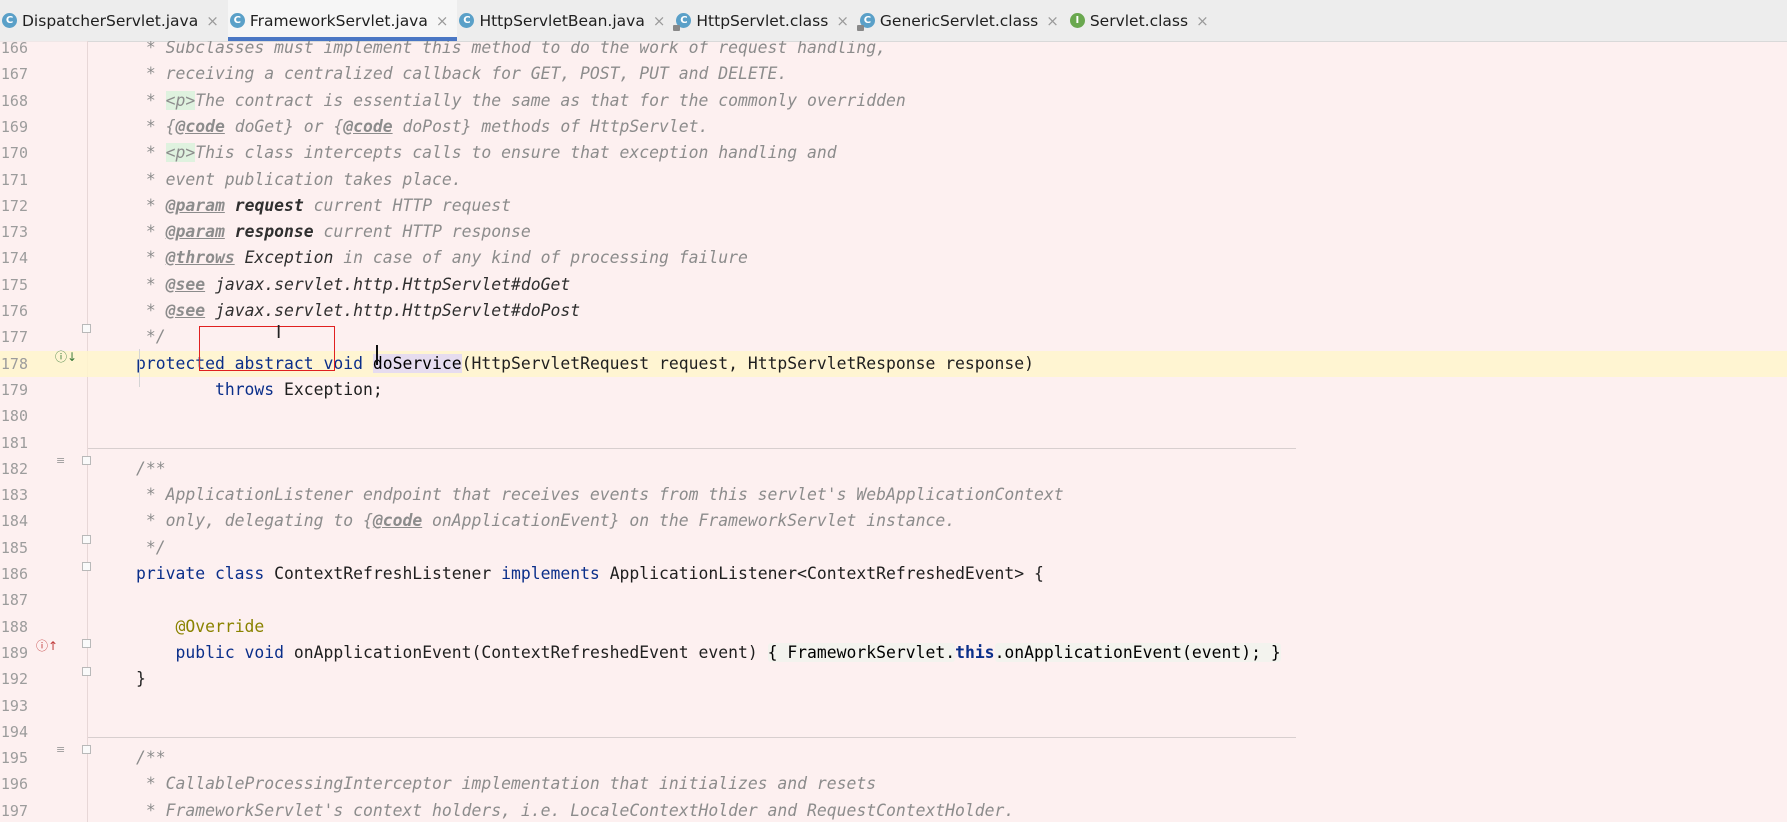  Describe the element at coordinates (368, 126) in the screenshot. I see `code-token: @code` at that location.